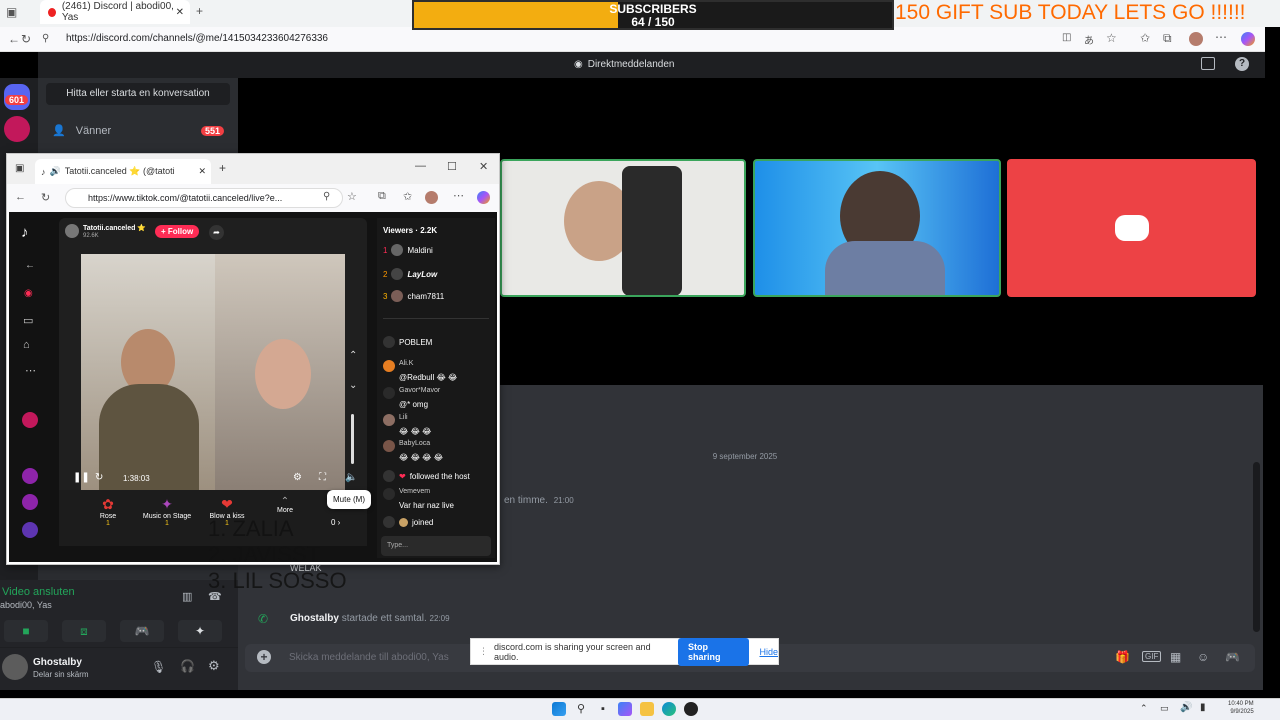 Image resolution: width=1280 pixels, height=720 pixels. I want to click on list-item: 1 Maldini, so click(408, 250).